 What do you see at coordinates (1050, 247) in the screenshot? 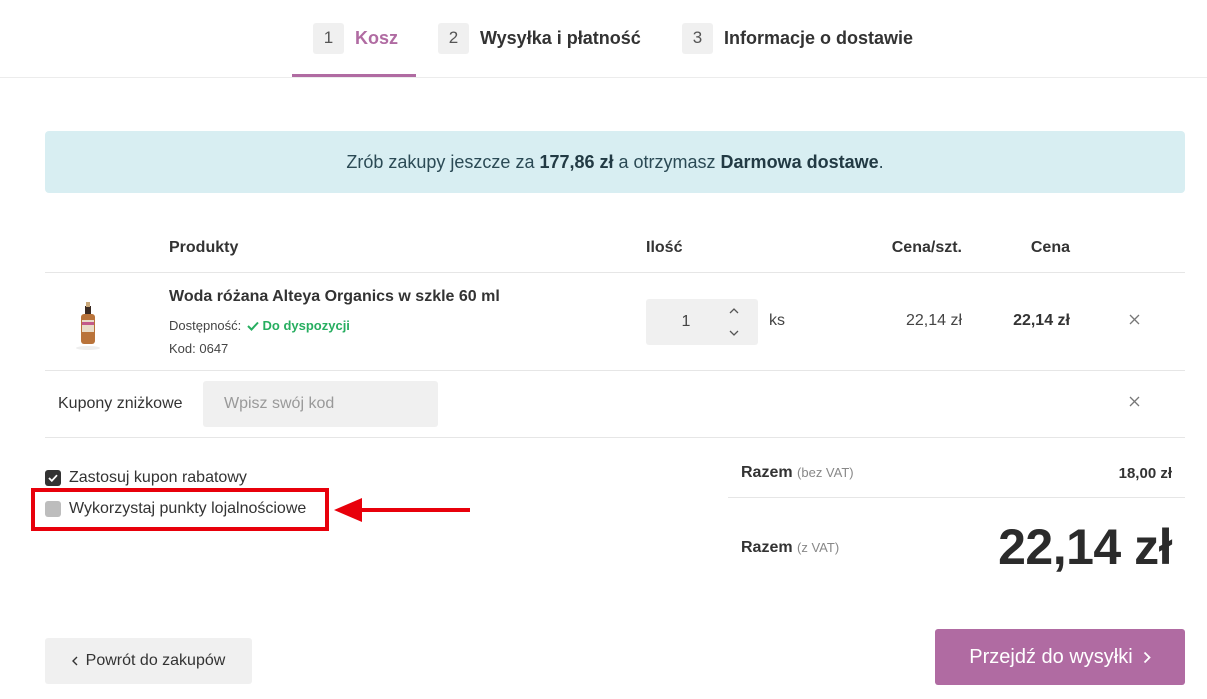
I see `header-price: Cena` at bounding box center [1050, 247].